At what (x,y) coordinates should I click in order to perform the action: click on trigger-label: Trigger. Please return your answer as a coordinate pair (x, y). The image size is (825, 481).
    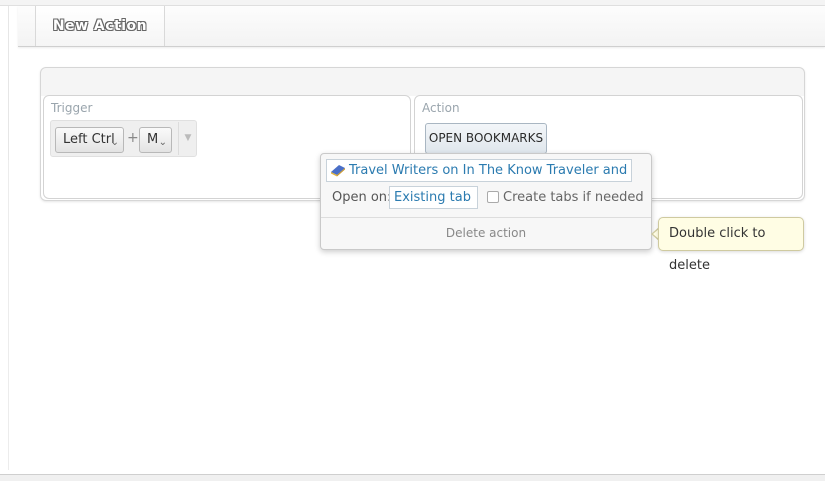
    Looking at the image, I should click on (72, 108).